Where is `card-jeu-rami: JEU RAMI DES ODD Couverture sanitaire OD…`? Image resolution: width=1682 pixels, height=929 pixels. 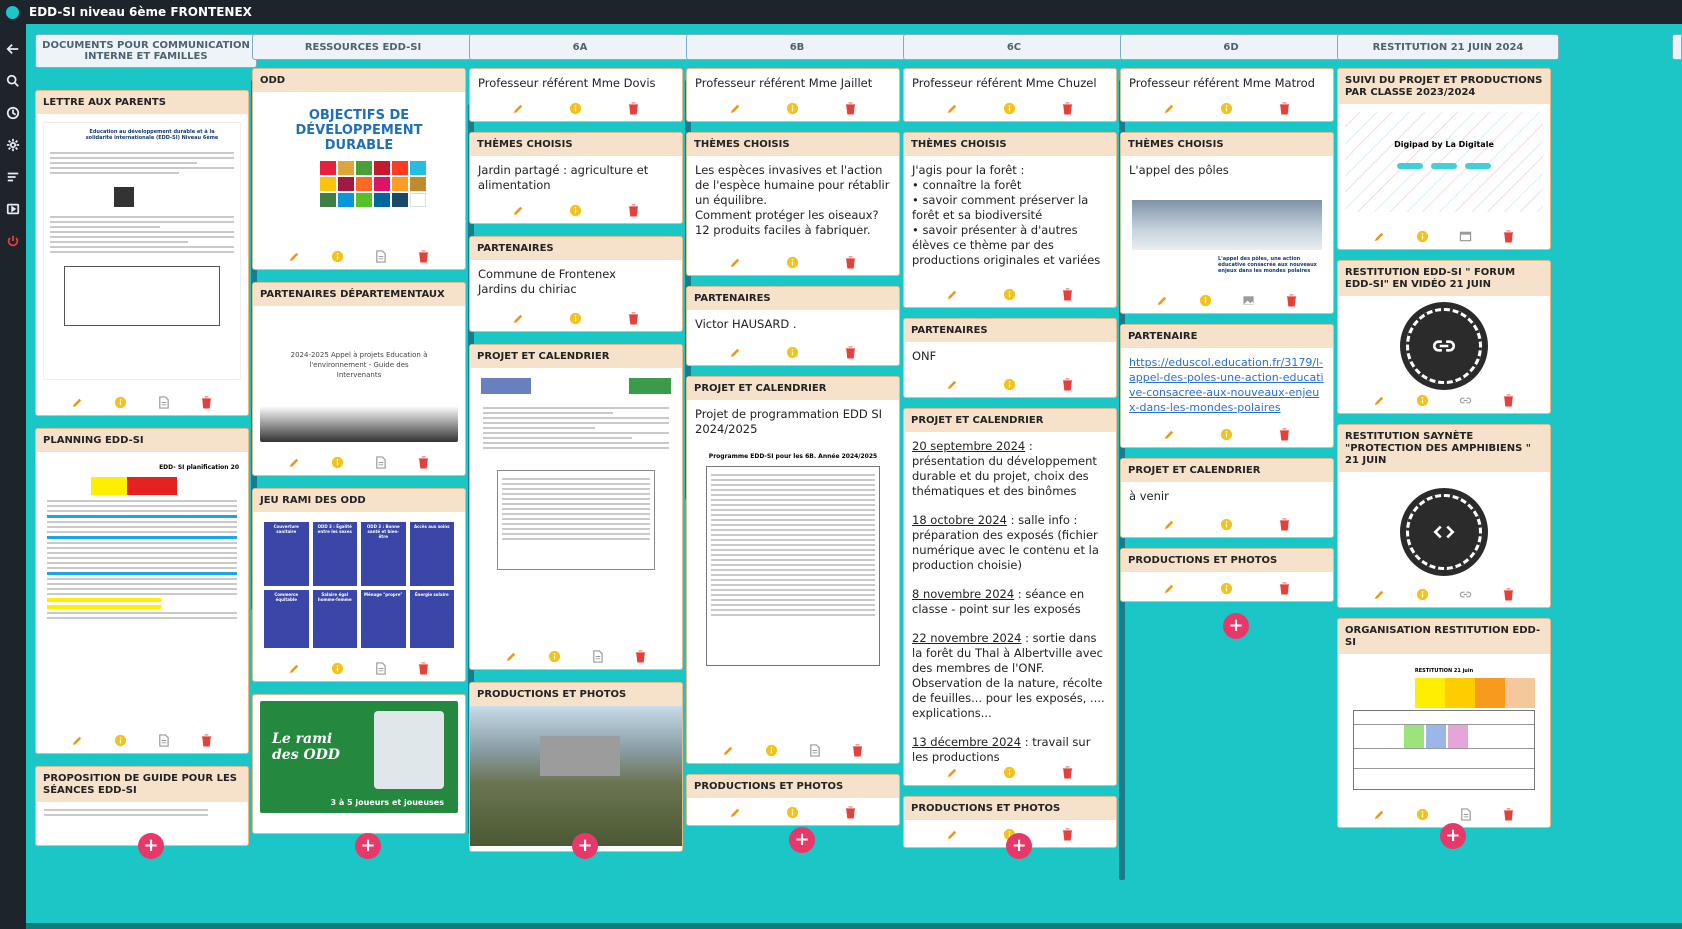
card-jeu-rami: JEU RAMI DES ODD Couverture sanitaire OD… is located at coordinates (359, 585).